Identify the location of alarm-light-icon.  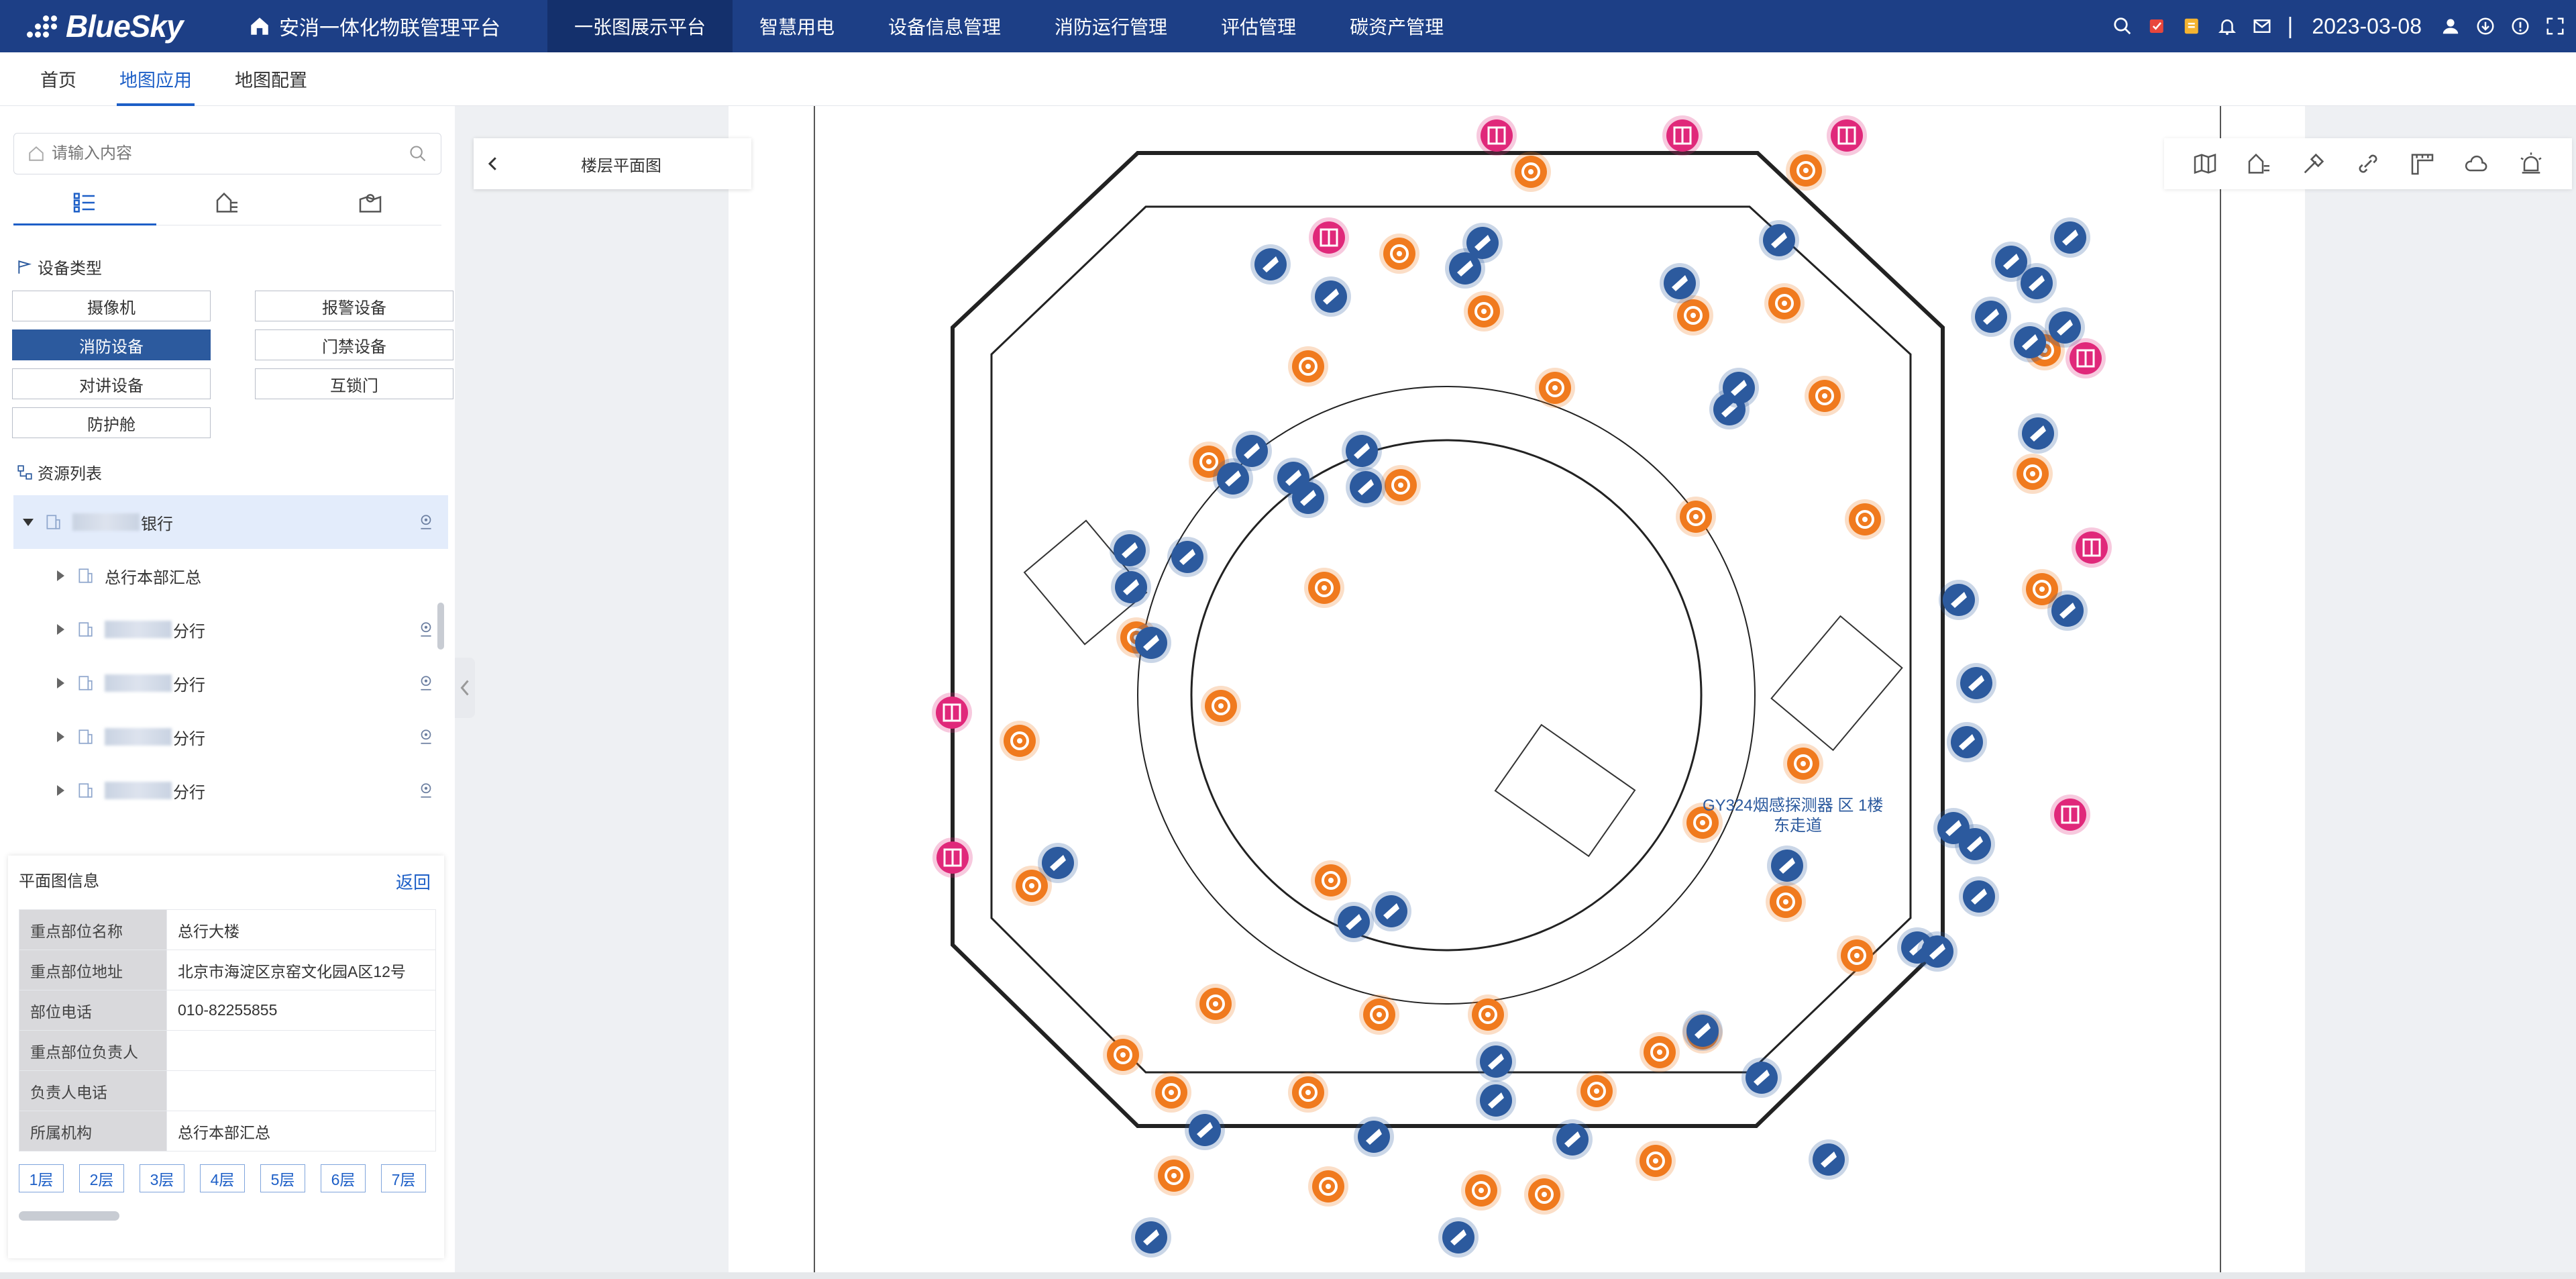
(2531, 163).